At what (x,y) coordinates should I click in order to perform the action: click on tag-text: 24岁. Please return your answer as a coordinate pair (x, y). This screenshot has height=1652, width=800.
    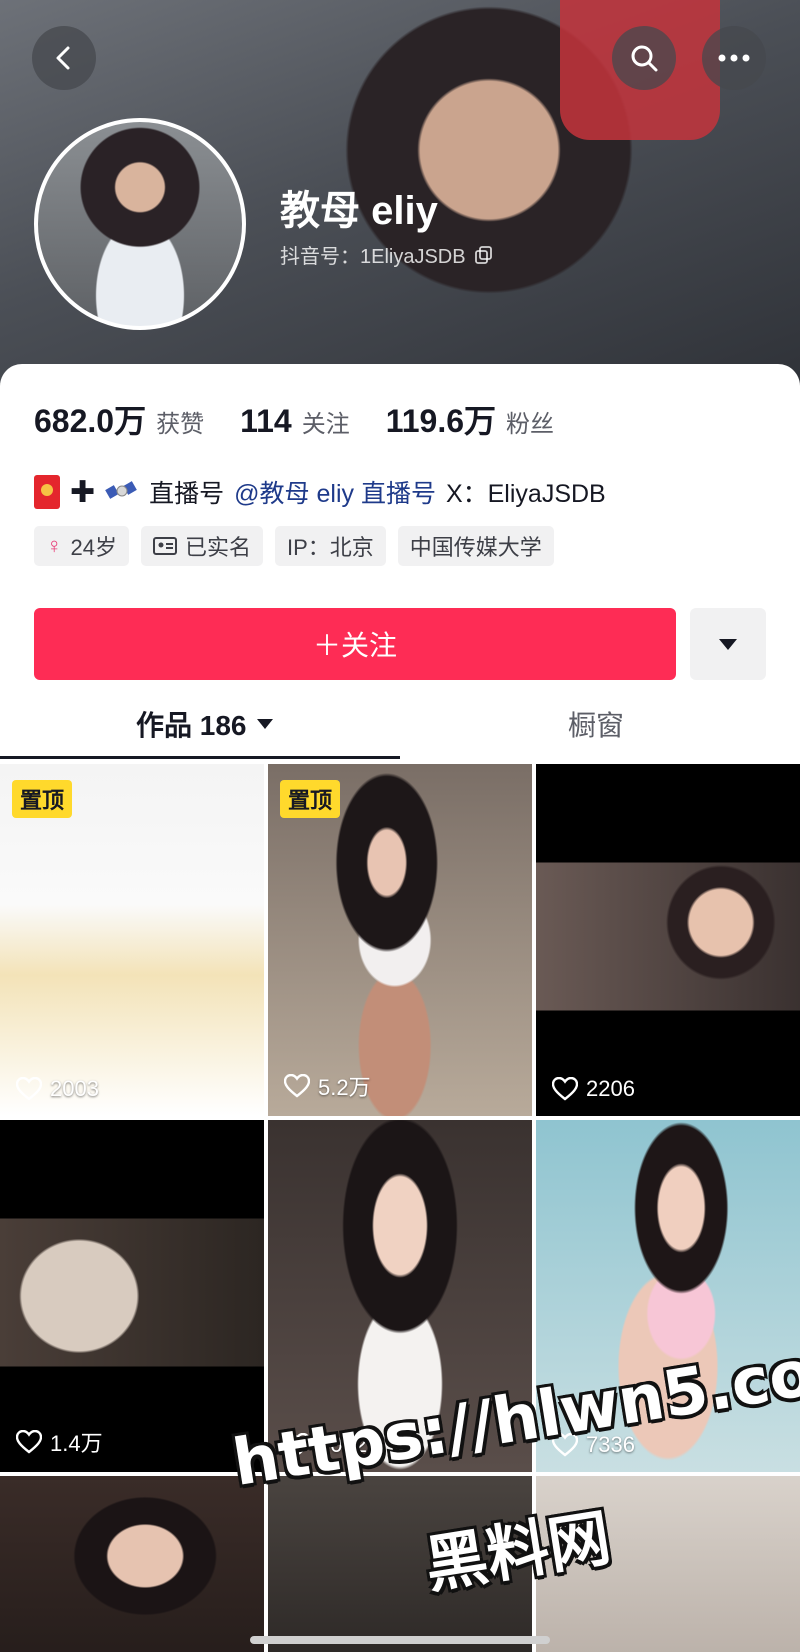
    Looking at the image, I should click on (93, 547).